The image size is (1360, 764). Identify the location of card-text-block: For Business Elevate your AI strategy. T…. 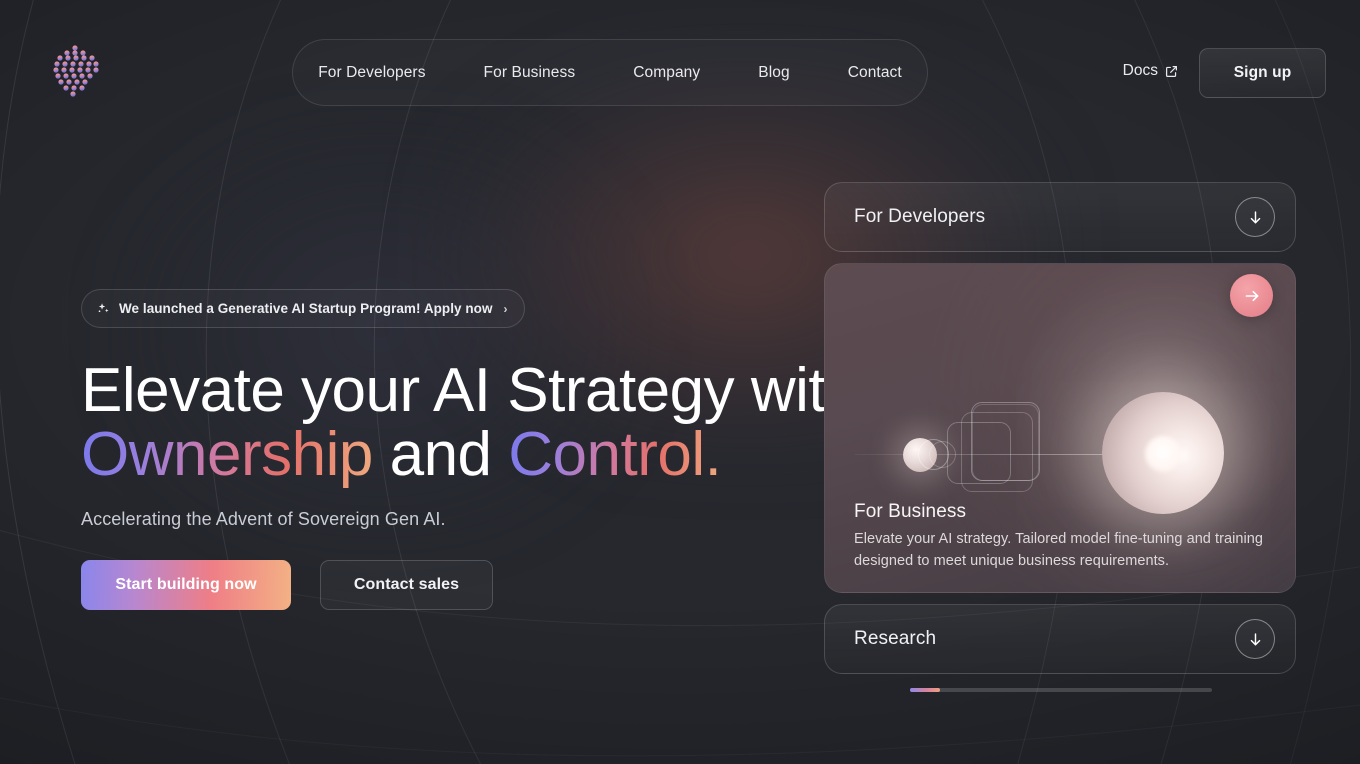
(1062, 536).